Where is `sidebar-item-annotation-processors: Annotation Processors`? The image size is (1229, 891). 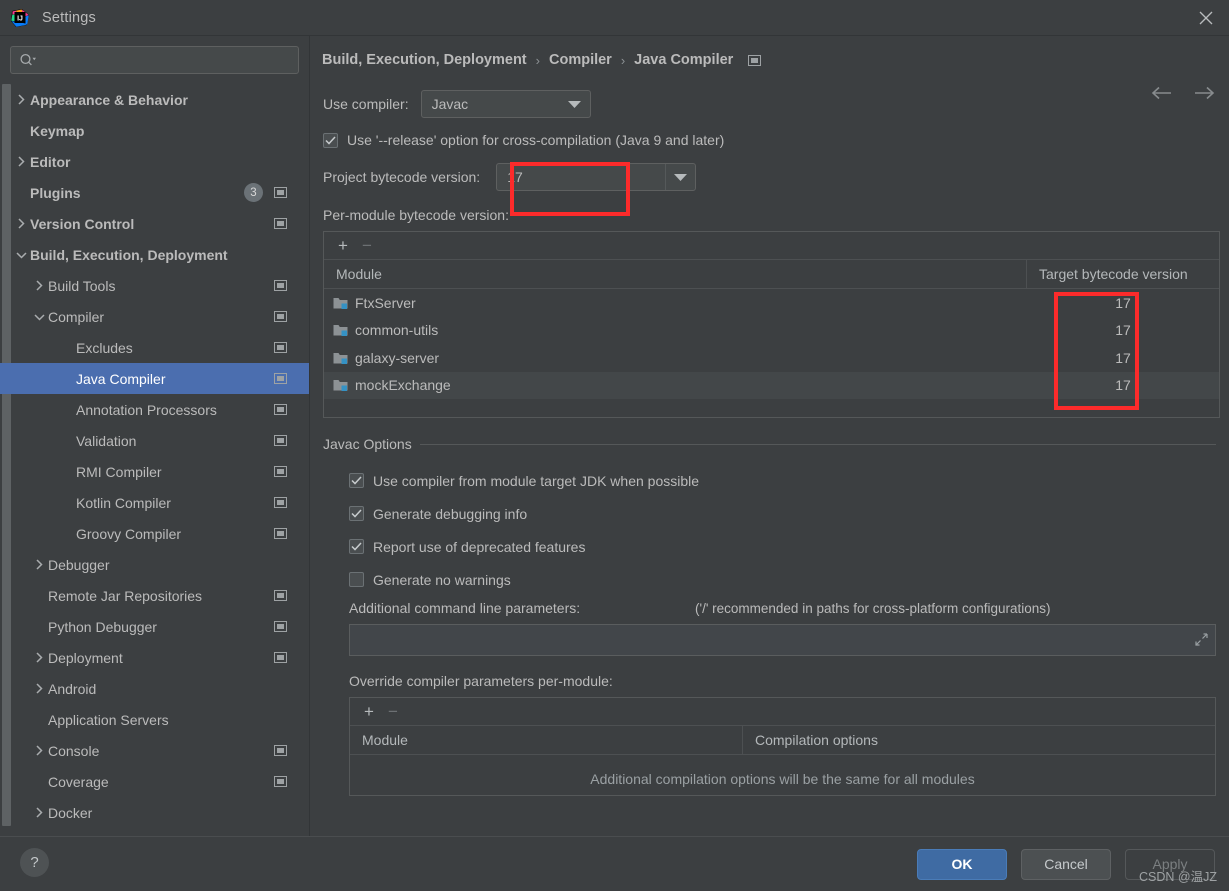
sidebar-item-annotation-processors: Annotation Processors is located at coordinates (154, 409).